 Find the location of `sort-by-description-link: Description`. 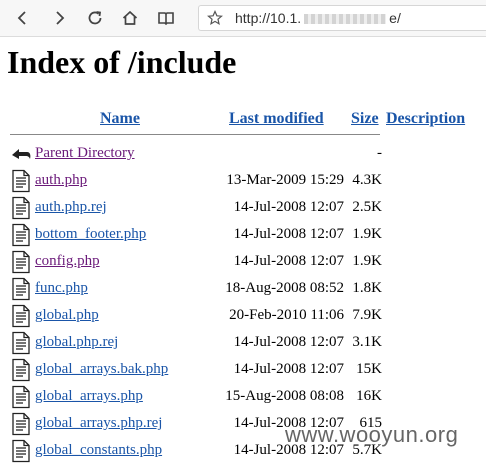

sort-by-description-link: Description is located at coordinates (425, 119).